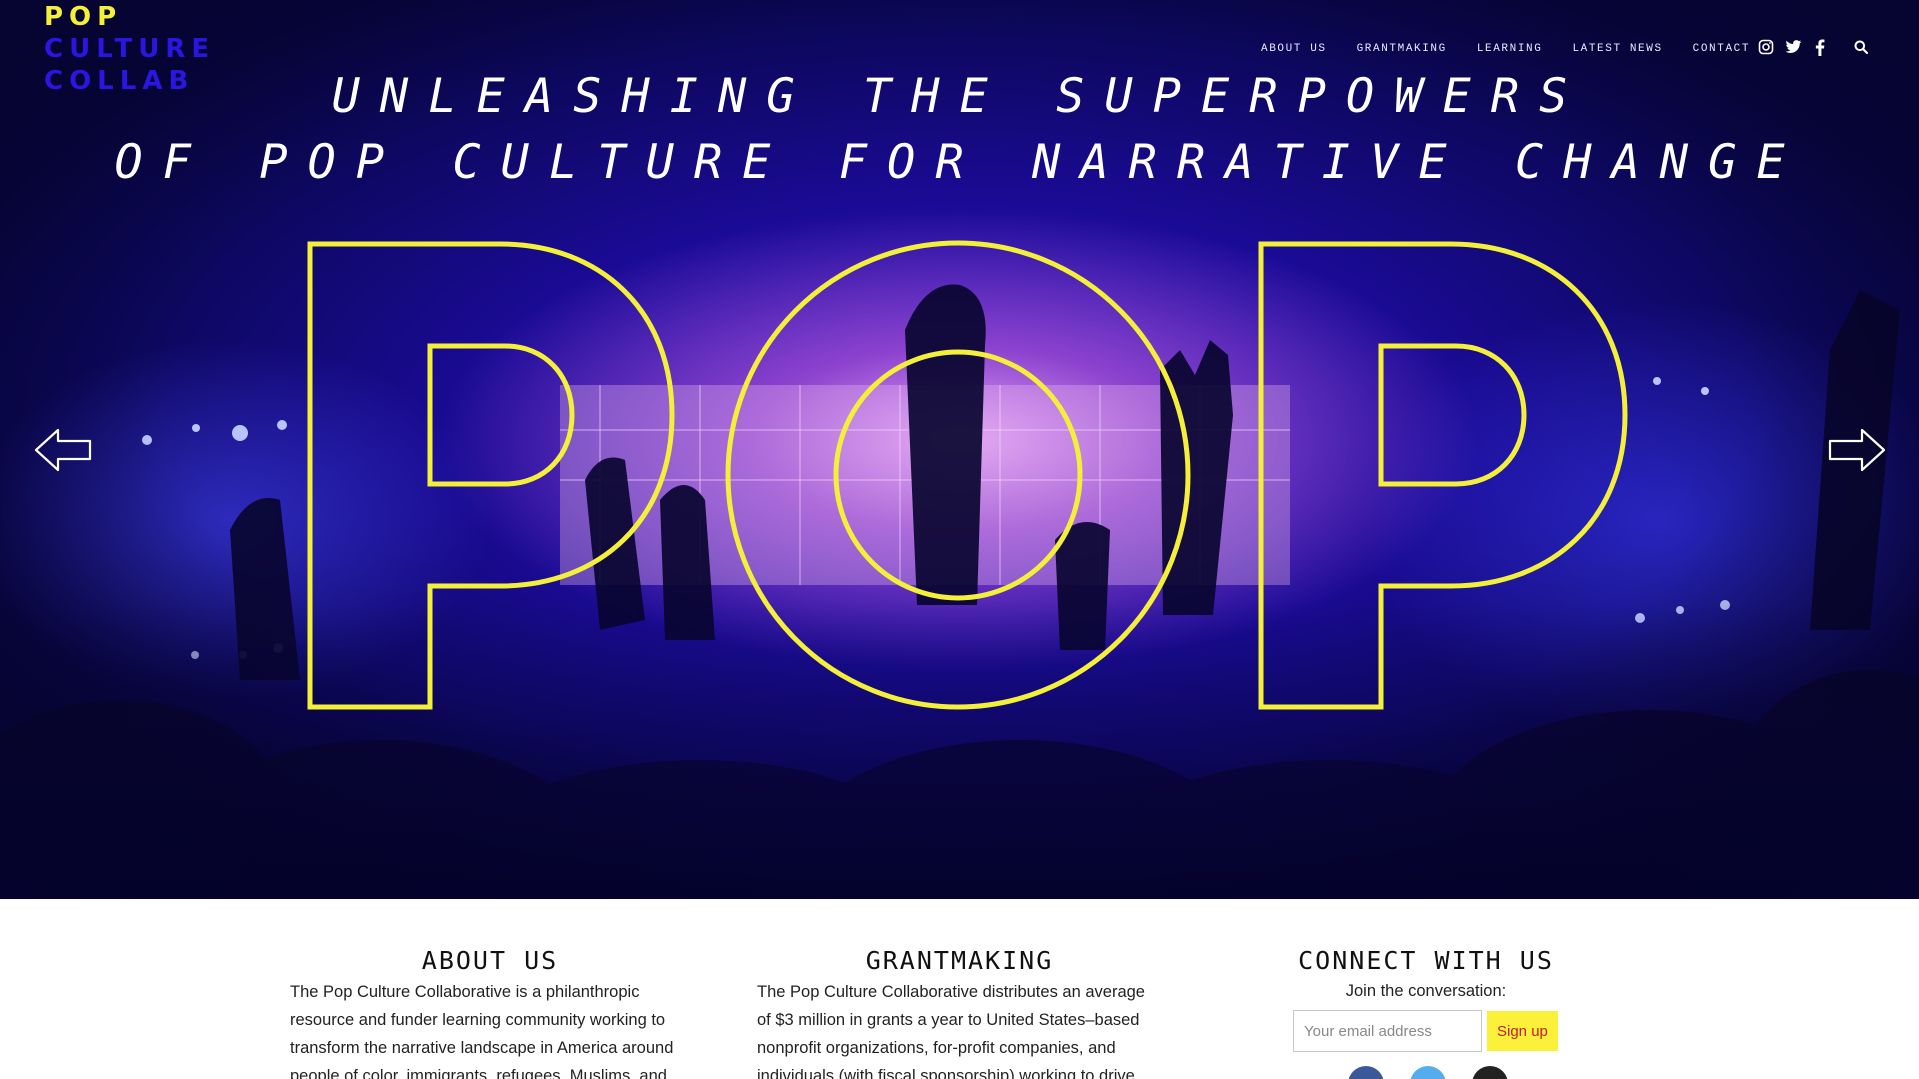 The height and width of the screenshot is (1079, 1919). Describe the element at coordinates (1617, 49) in the screenshot. I see `nav-latest-news: LATEST NEWS` at that location.